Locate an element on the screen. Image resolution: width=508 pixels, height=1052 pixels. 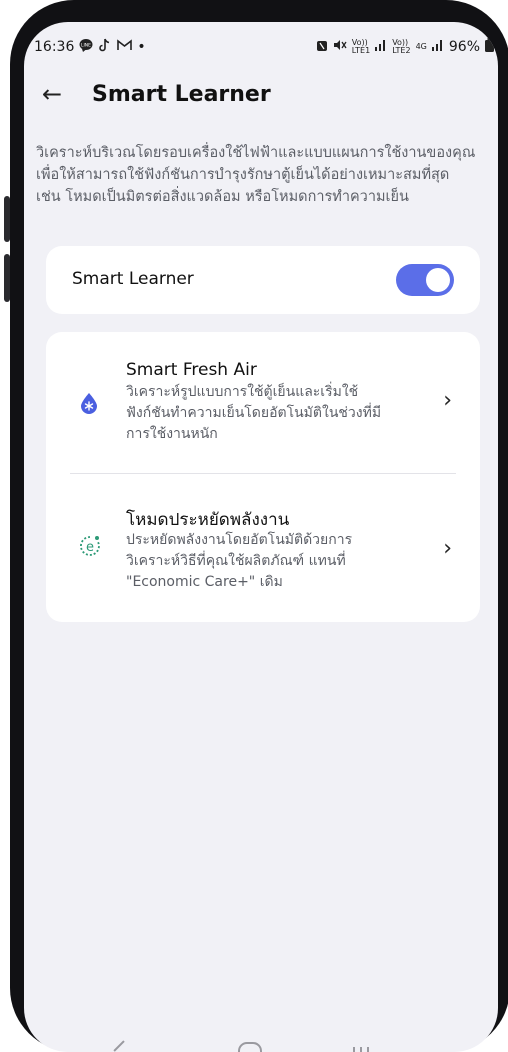
svg-text: e is located at coordinates (90, 547).